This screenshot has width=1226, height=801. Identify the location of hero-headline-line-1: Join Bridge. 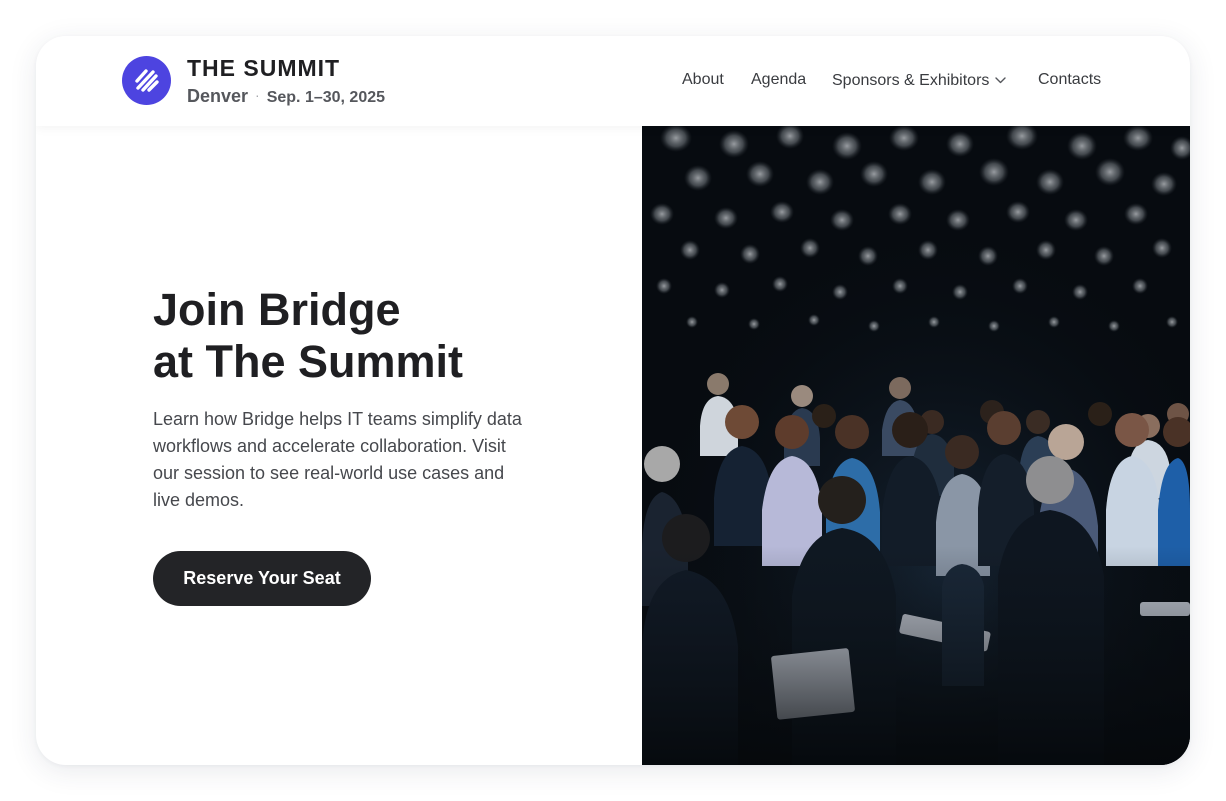
(277, 309).